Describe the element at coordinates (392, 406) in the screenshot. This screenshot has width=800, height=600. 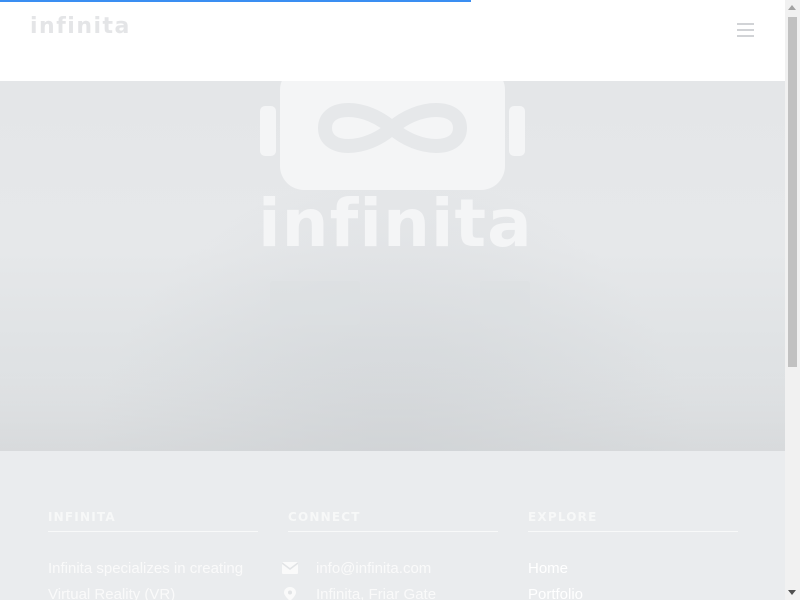
I see `hero-background-scene` at that location.